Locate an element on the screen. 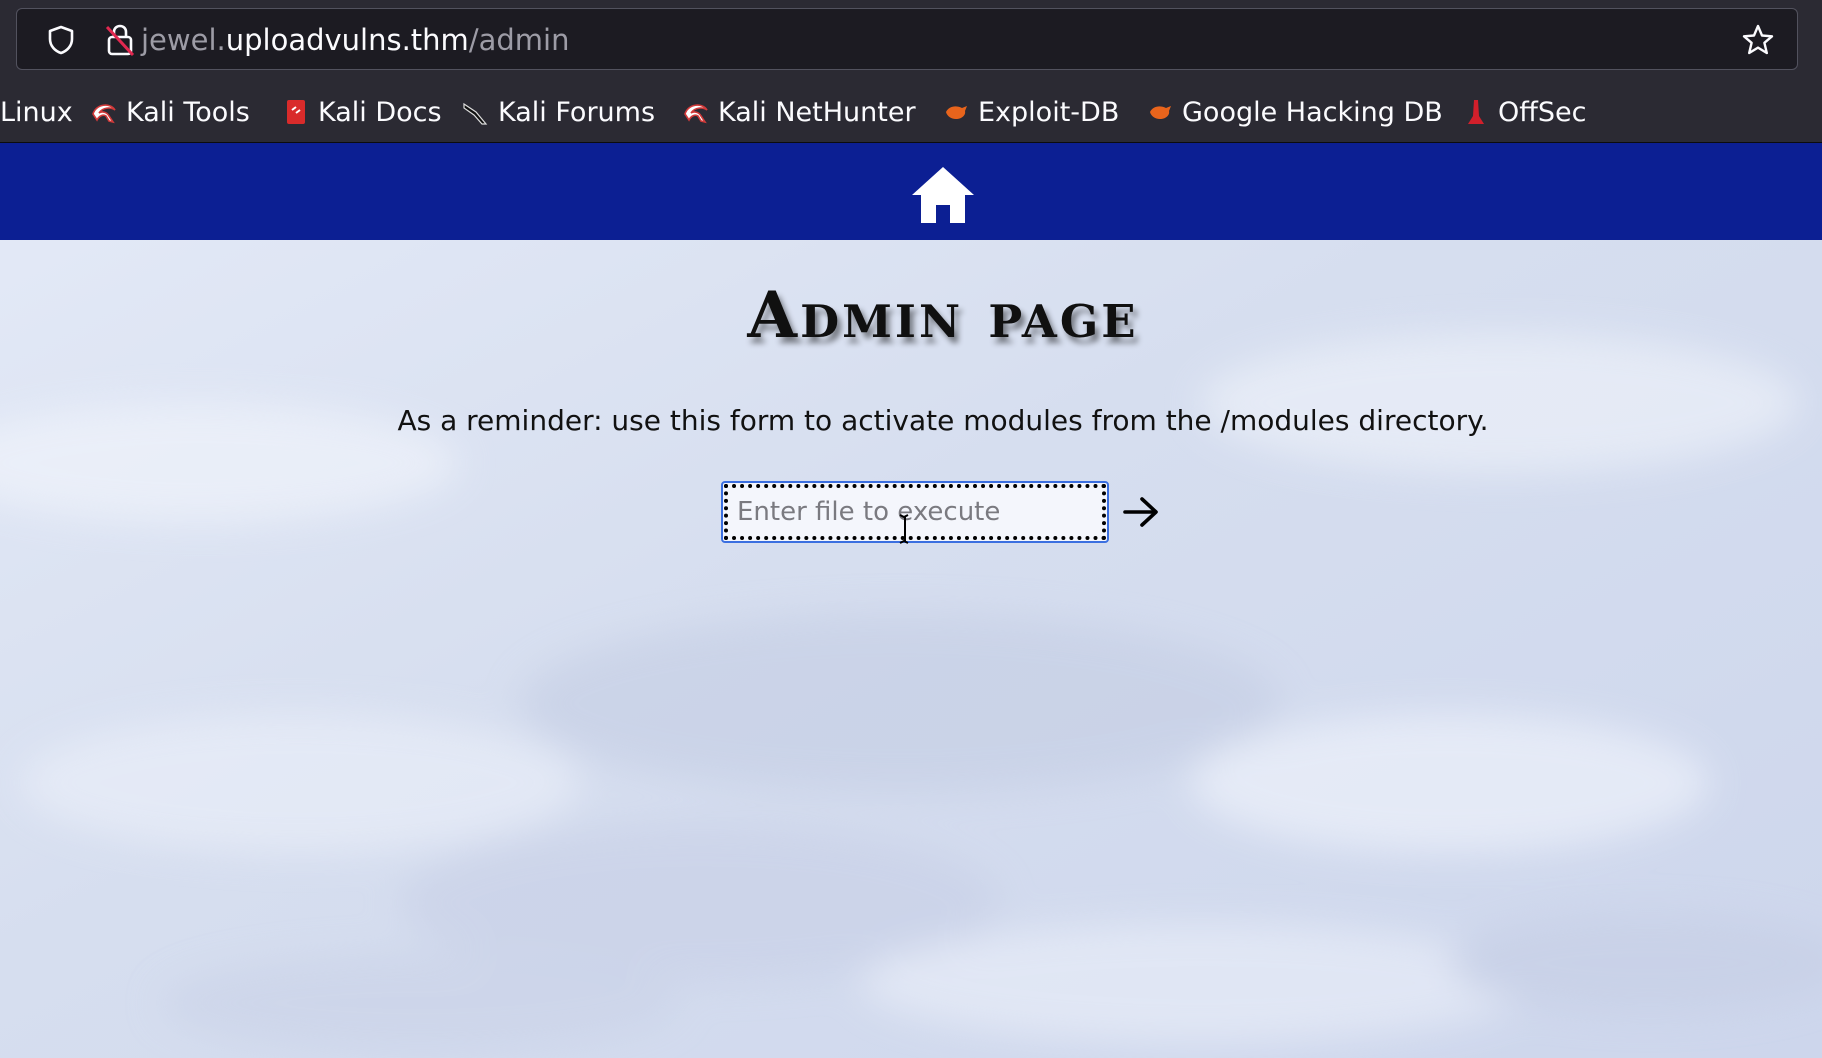 Image resolution: width=1822 pixels, height=1058 pixels. site-navbar is located at coordinates (911, 191).